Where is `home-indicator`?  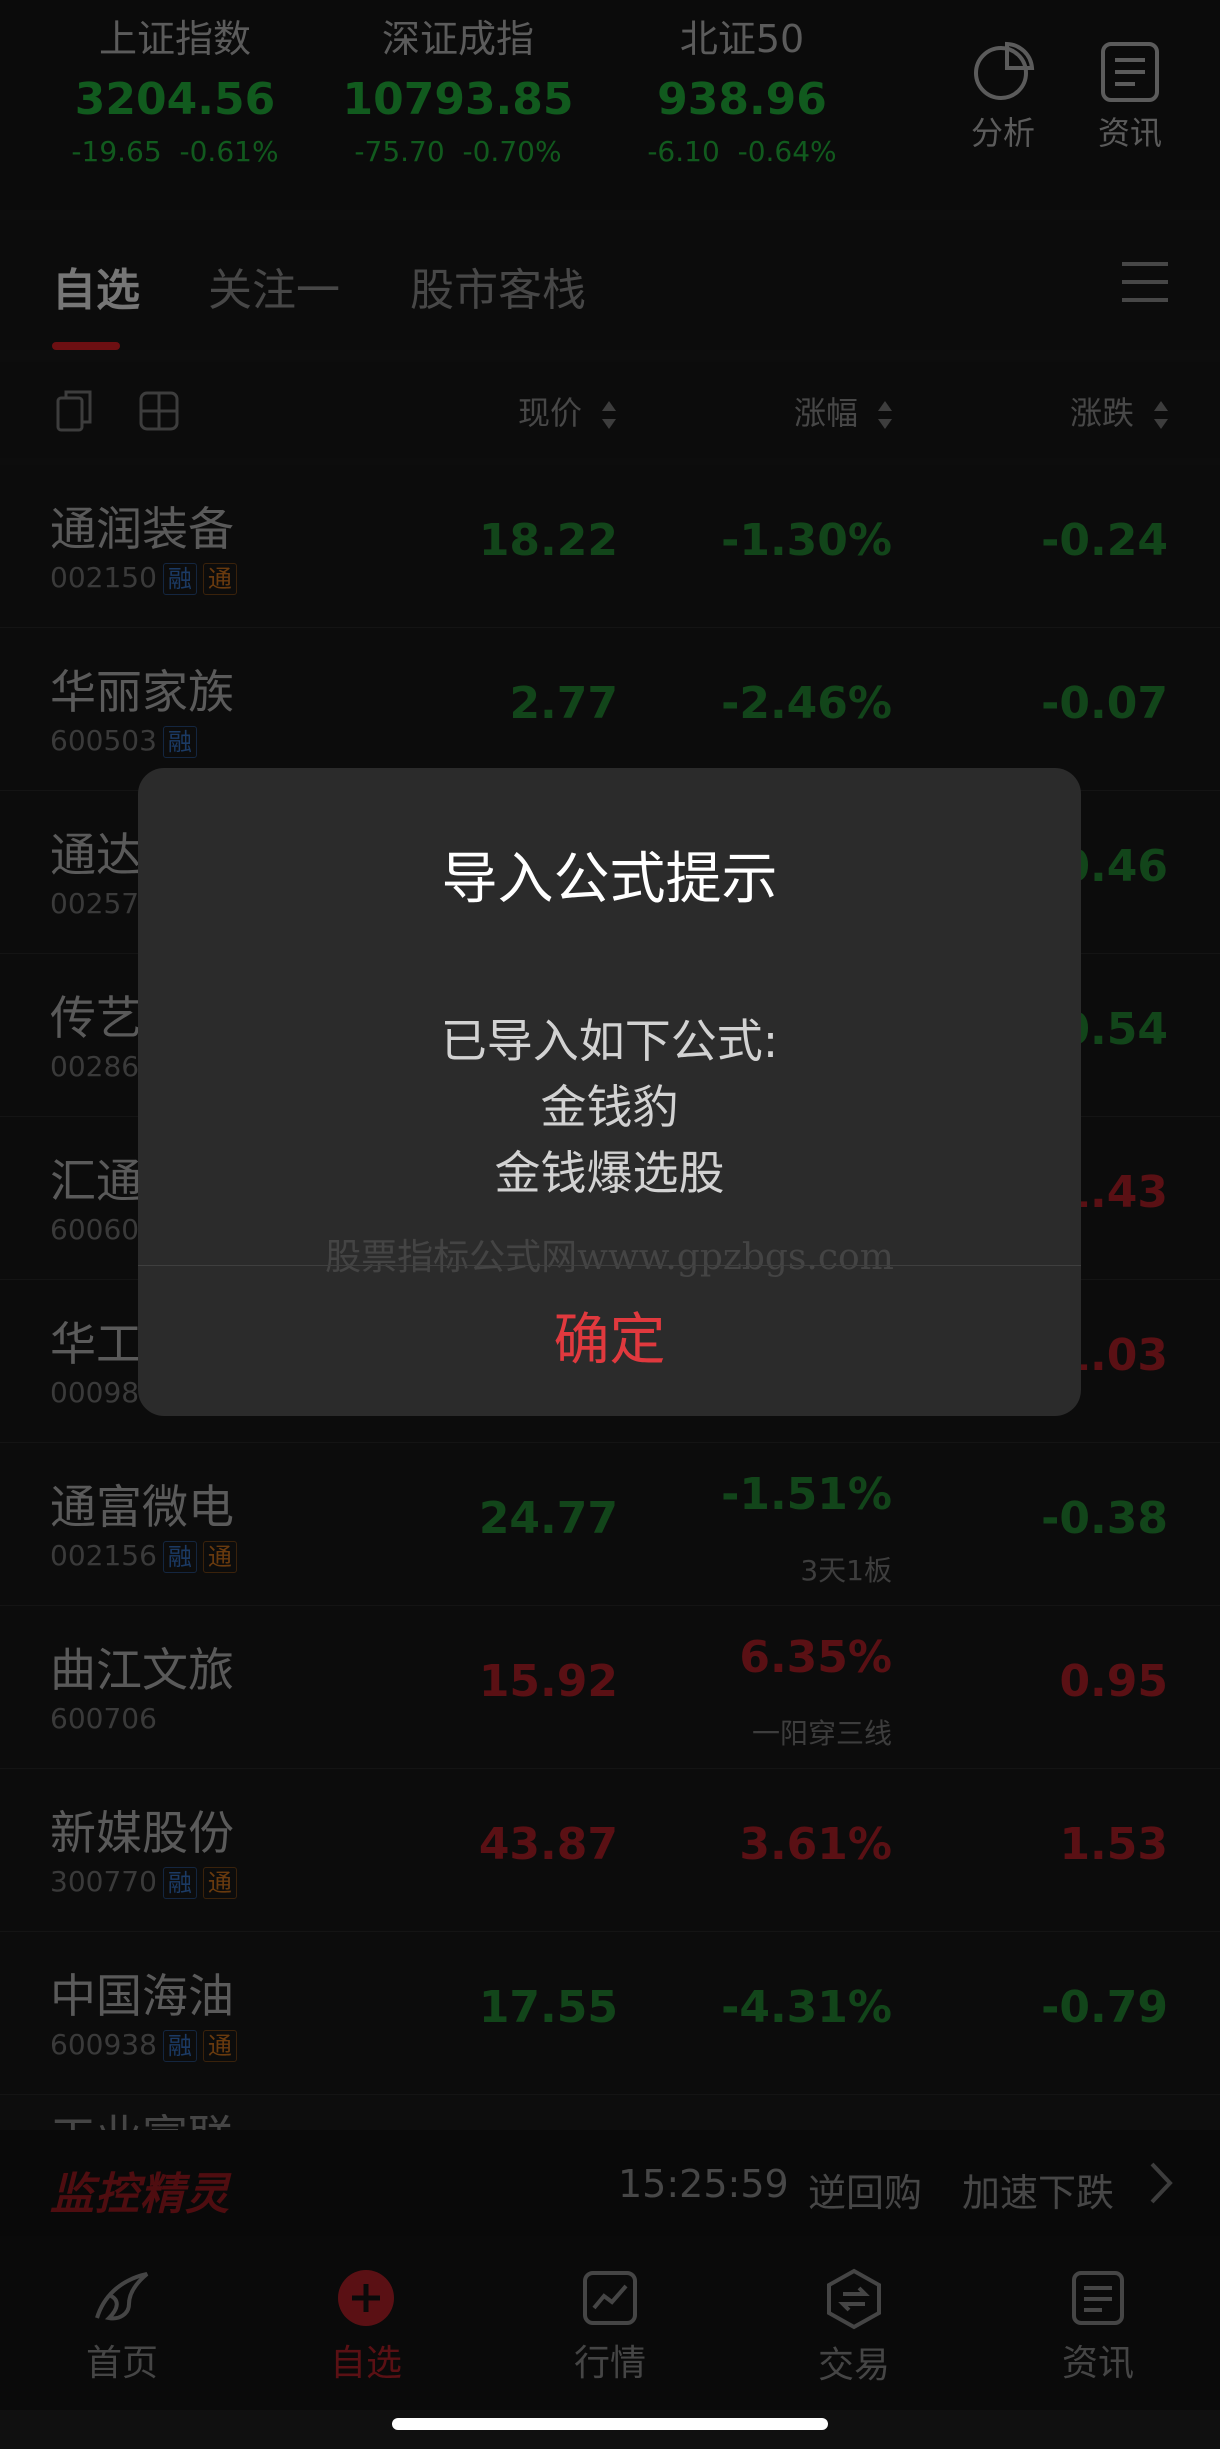
home-indicator is located at coordinates (610, 2424).